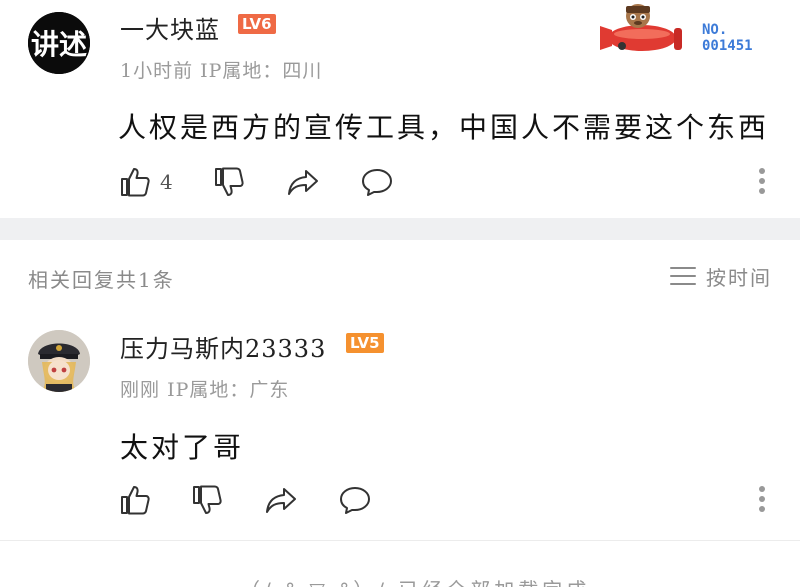  I want to click on end-of-list-note: （/ ° ▽ °）/ 已经全部加载完成, so click(415, 580).